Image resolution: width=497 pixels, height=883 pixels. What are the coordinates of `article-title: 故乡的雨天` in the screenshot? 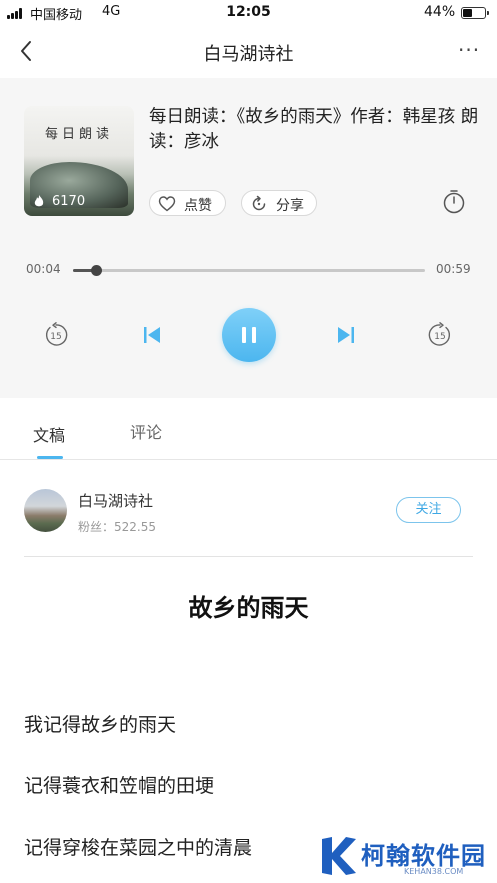 It's located at (248, 608).